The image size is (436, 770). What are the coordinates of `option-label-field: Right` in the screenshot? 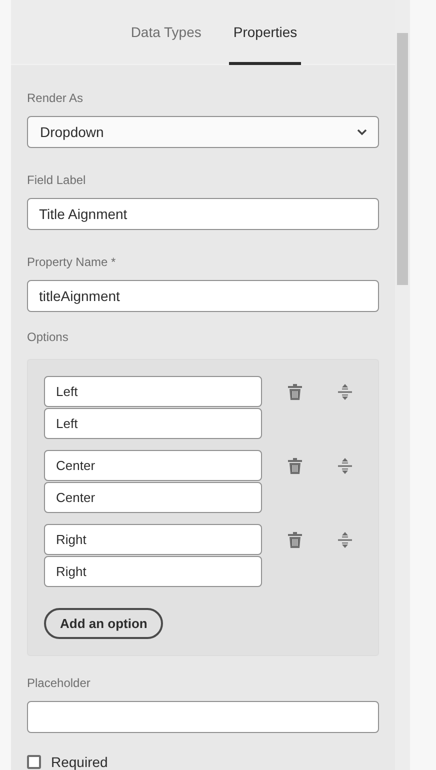 It's located at (153, 539).